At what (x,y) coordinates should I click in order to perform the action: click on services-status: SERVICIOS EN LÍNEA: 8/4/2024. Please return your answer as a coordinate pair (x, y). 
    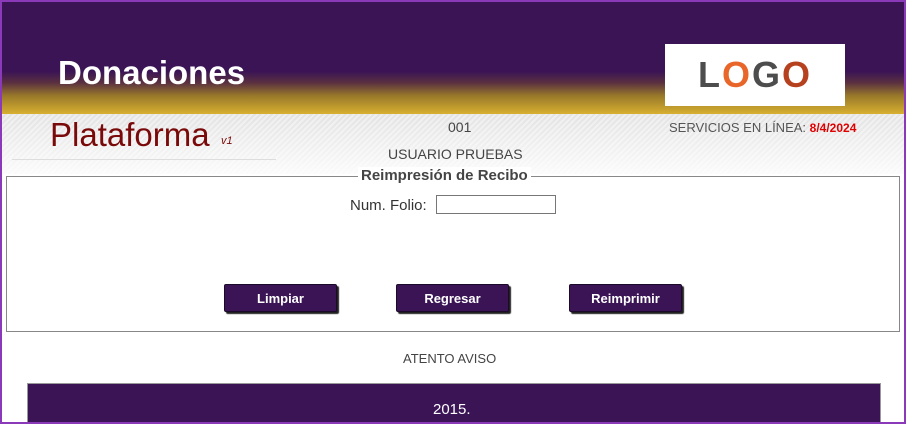
    Looking at the image, I should click on (762, 127).